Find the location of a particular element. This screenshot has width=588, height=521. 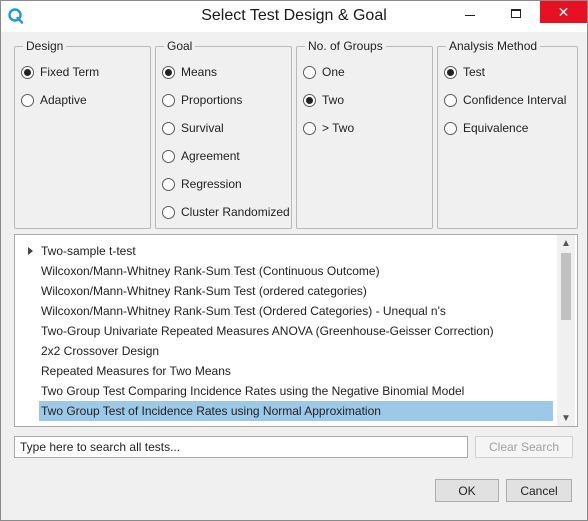

minimize-button is located at coordinates (470, 13).